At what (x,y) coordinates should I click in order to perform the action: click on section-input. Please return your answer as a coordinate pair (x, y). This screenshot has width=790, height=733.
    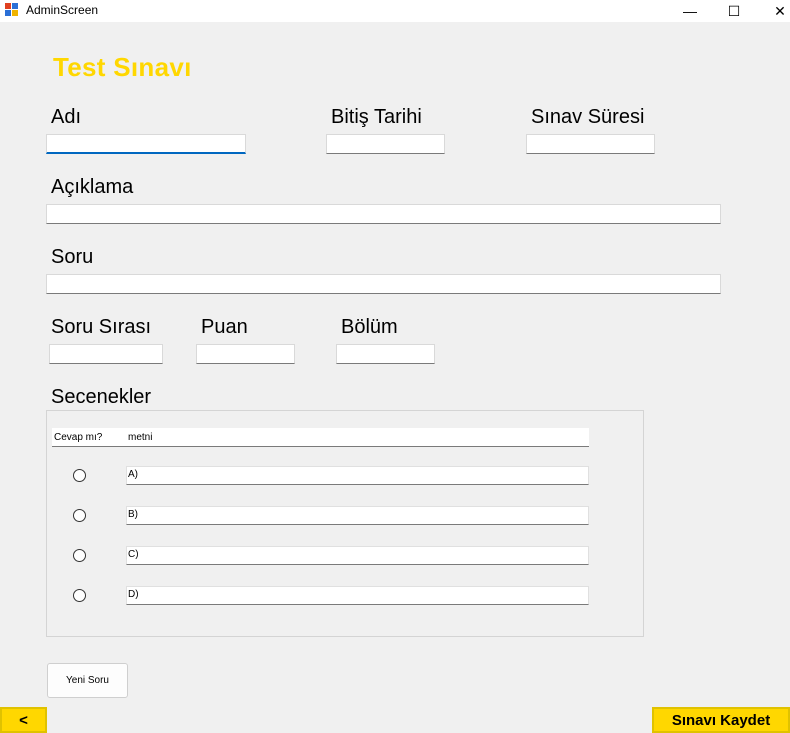
    Looking at the image, I should click on (385, 354).